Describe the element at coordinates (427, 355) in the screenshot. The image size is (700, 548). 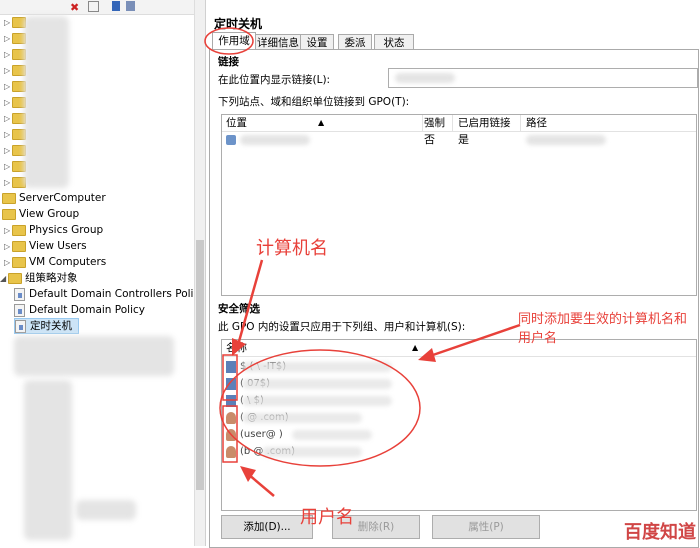
I see `note-arrowhead` at that location.